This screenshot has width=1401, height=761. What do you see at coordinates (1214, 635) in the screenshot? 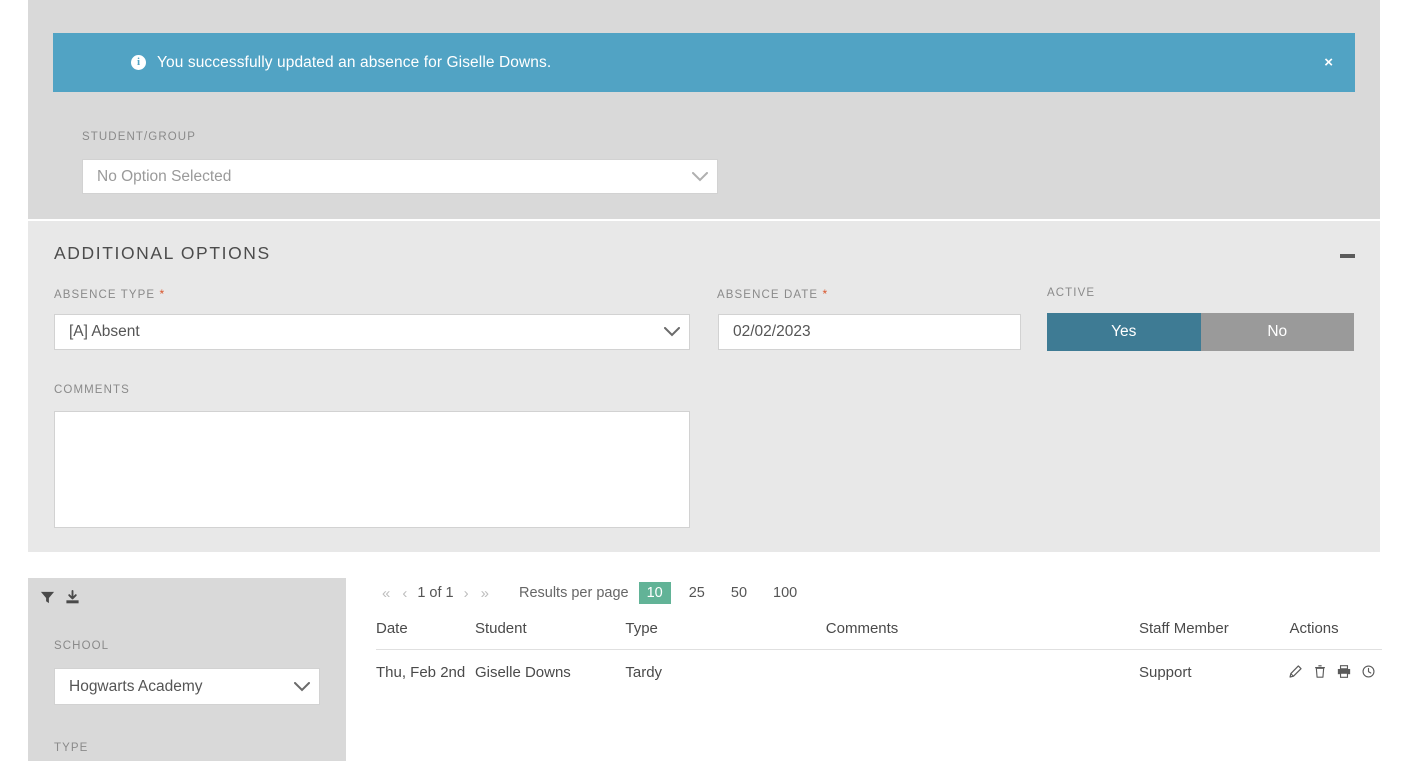
I see `column-header-staff-member: Staff Member` at bounding box center [1214, 635].